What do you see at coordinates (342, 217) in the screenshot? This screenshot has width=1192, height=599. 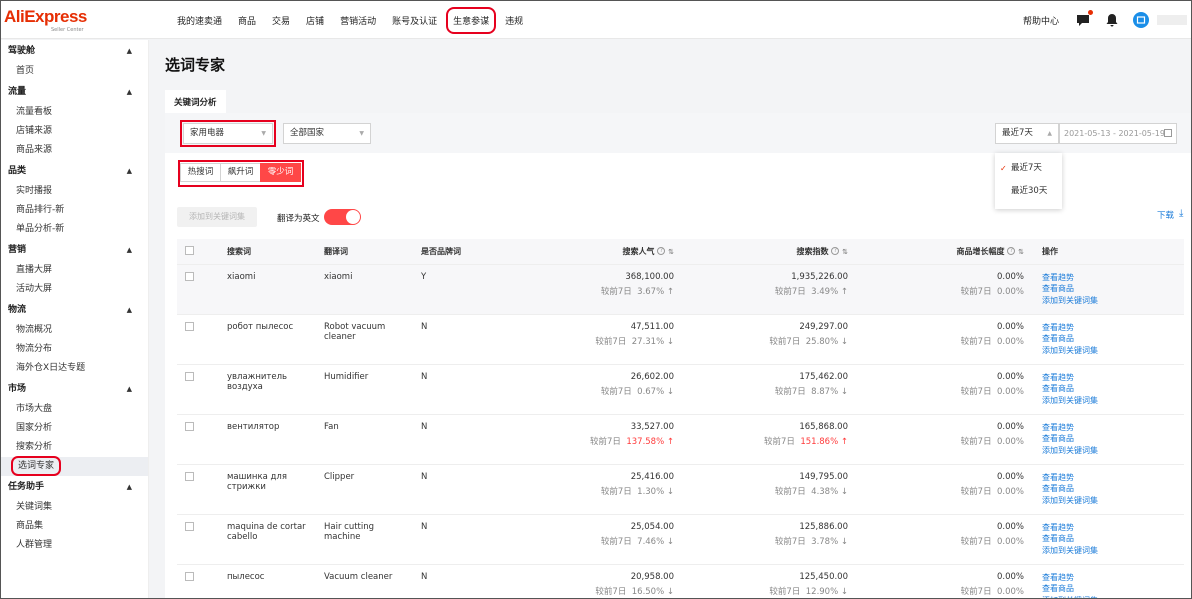 I see `translate-toggle` at bounding box center [342, 217].